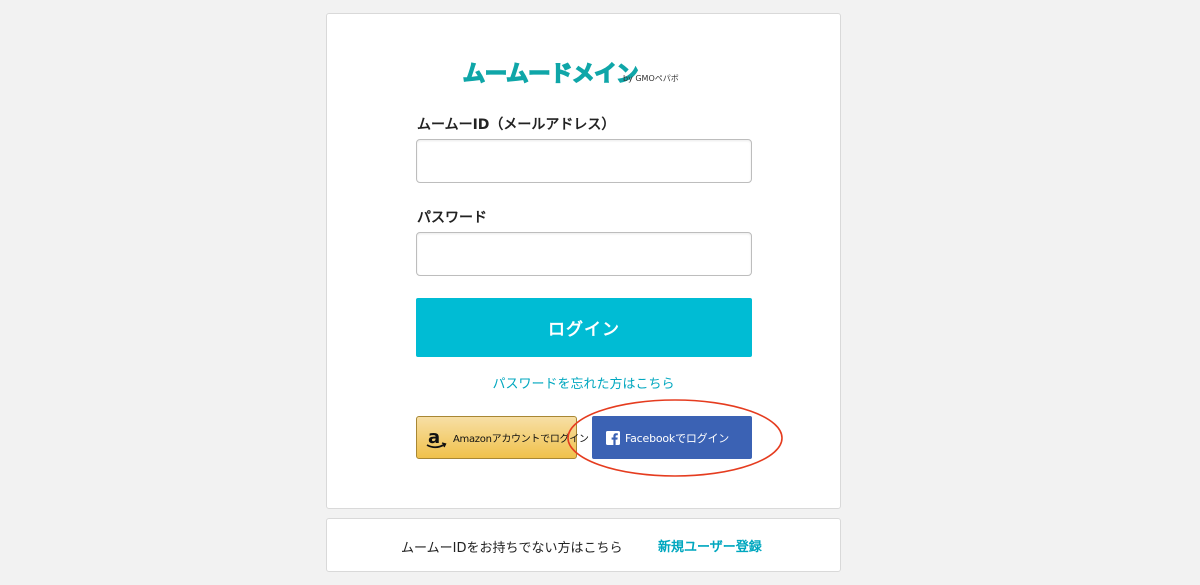 The height and width of the screenshot is (585, 1200). Describe the element at coordinates (651, 78) in the screenshot. I see `logo-byline: by GMOペパボ` at that location.